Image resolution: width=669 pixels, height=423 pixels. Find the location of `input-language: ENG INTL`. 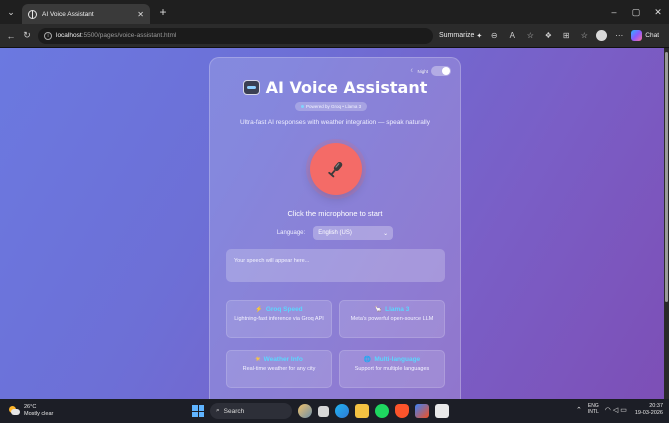

input-language: ENG INTL is located at coordinates (593, 409).